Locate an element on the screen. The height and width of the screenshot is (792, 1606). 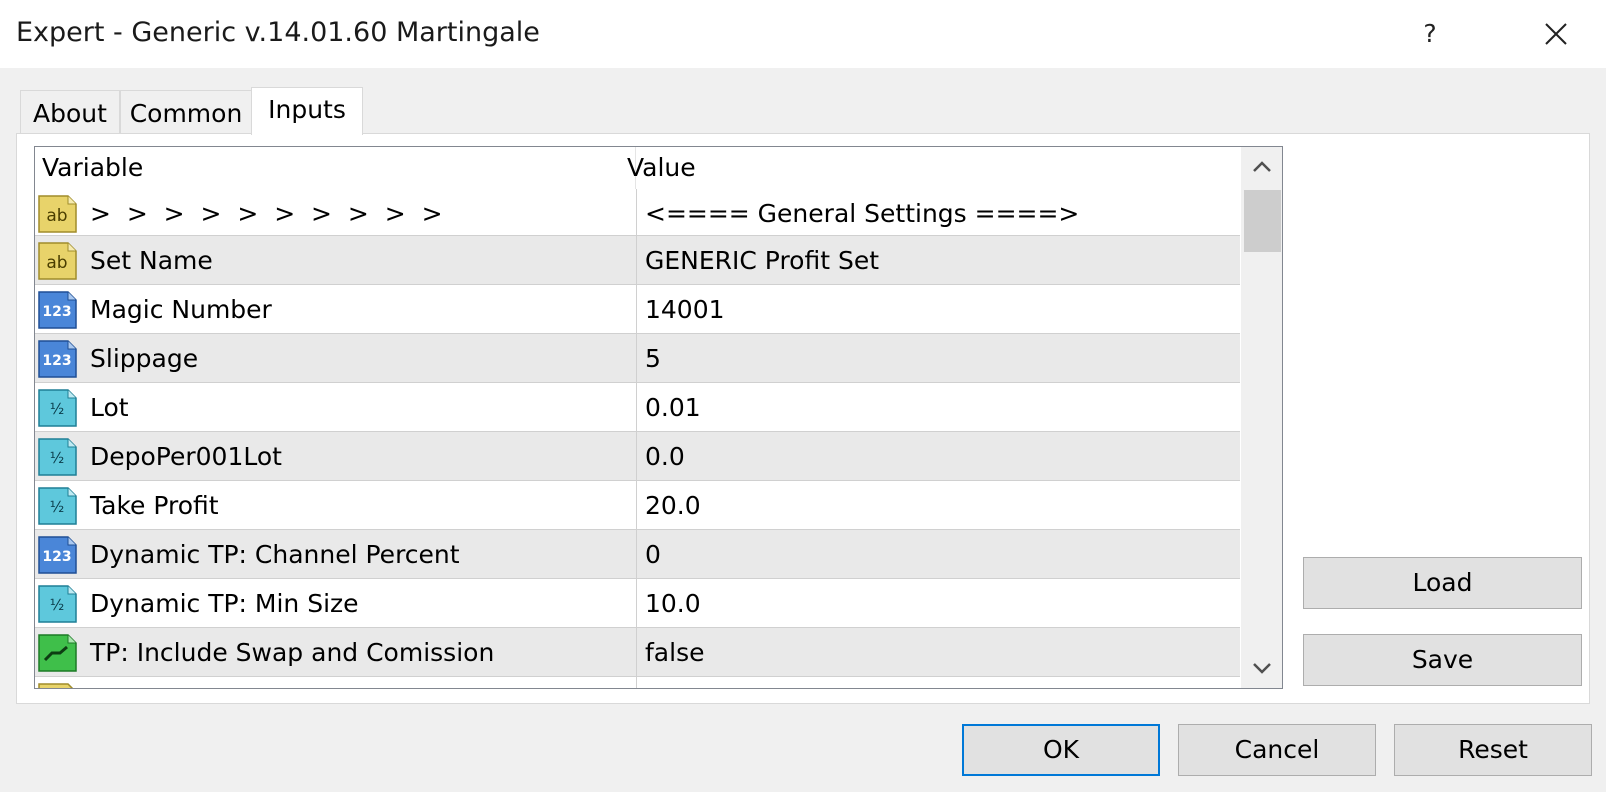
close-icon is located at coordinates (1556, 34).